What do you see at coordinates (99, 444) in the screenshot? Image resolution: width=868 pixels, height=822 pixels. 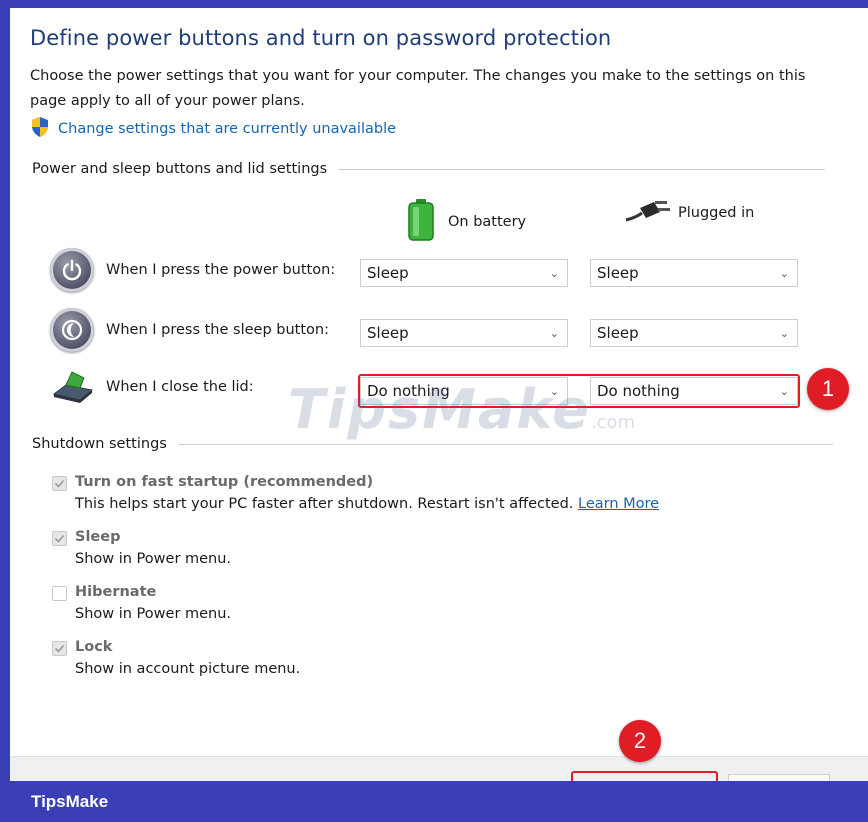 I see `shutdown-section-heading-text: Shutdown settings` at bounding box center [99, 444].